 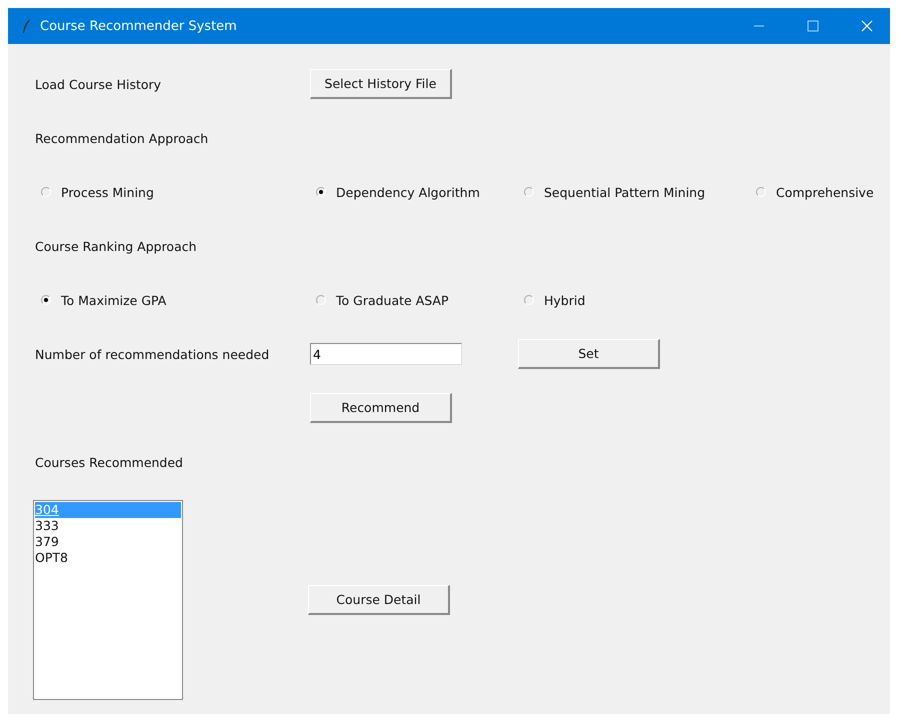 What do you see at coordinates (381, 408) in the screenshot?
I see `recommend-button: Recommend` at bounding box center [381, 408].